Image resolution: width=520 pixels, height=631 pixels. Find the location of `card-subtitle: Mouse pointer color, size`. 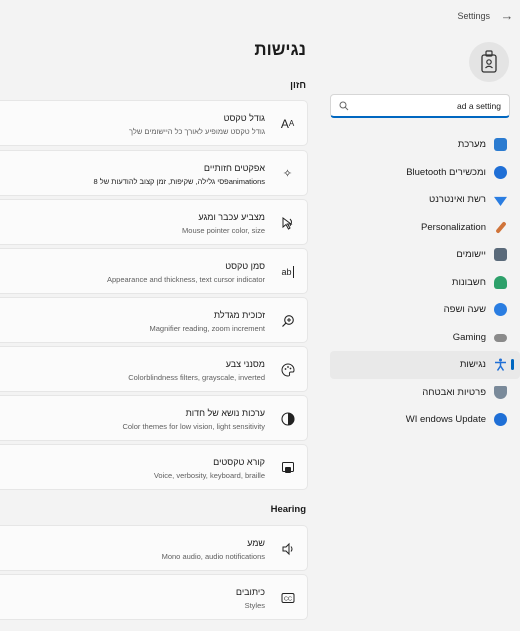

card-subtitle: Mouse pointer color, size is located at coordinates (223, 230).